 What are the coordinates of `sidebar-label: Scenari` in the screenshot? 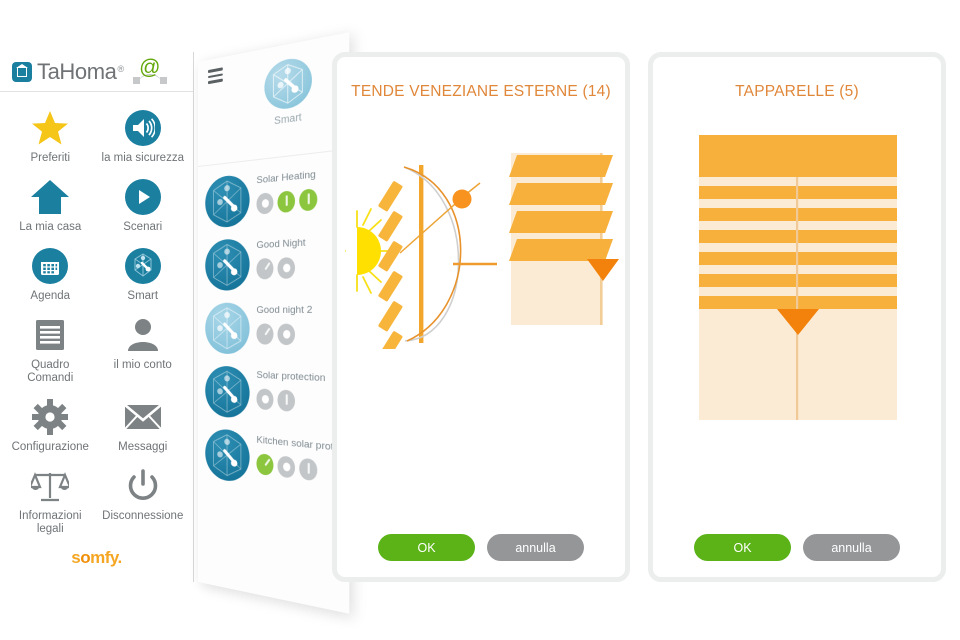 It's located at (143, 227).